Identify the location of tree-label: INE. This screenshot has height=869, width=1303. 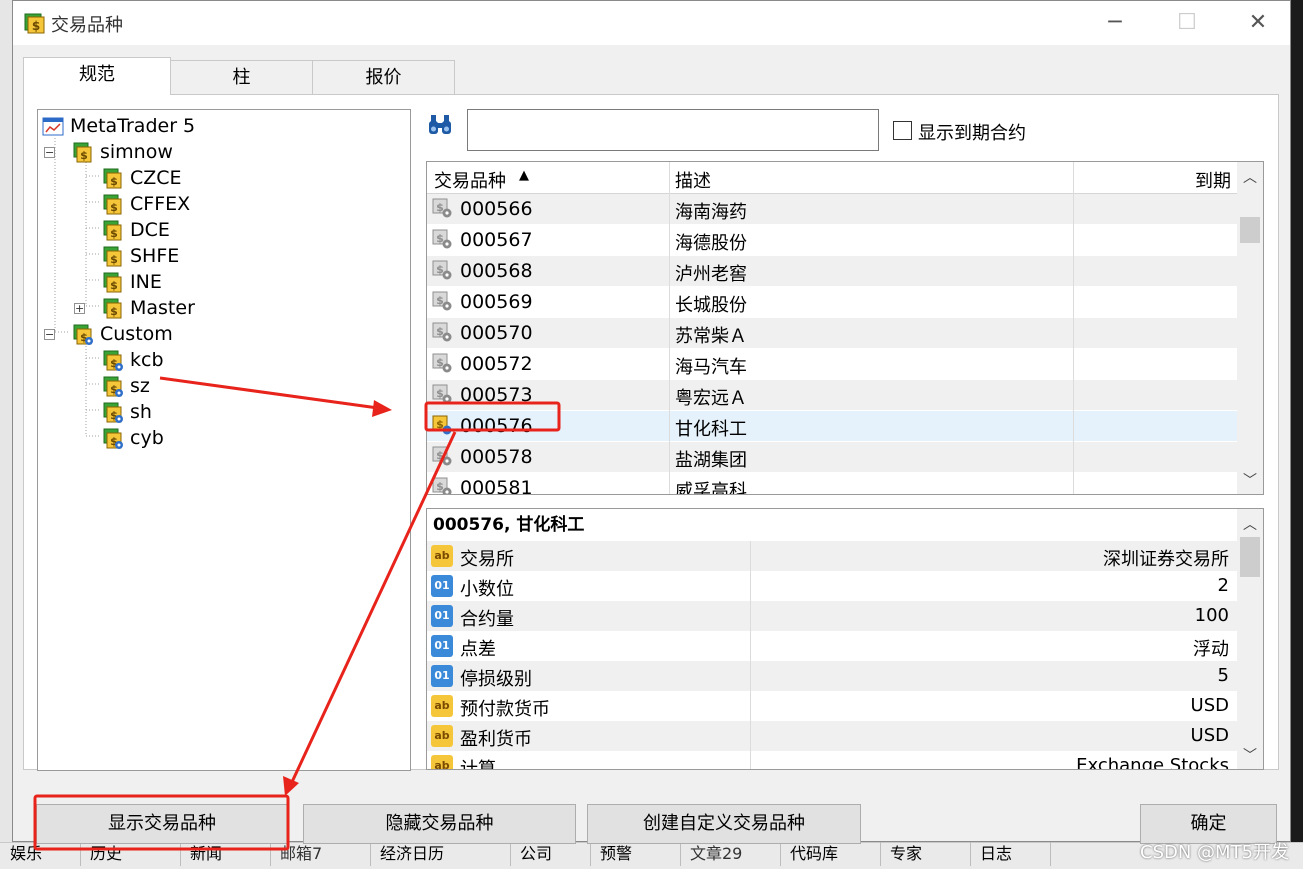
(146, 282).